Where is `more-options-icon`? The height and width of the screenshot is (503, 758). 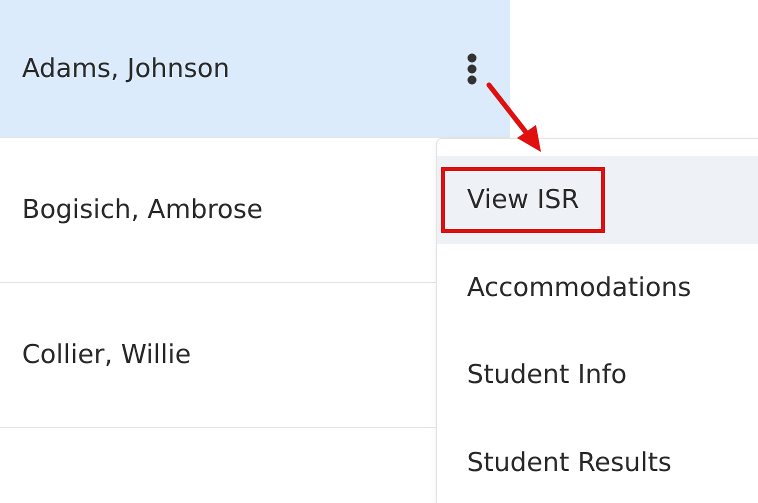 more-options-icon is located at coordinates (472, 68).